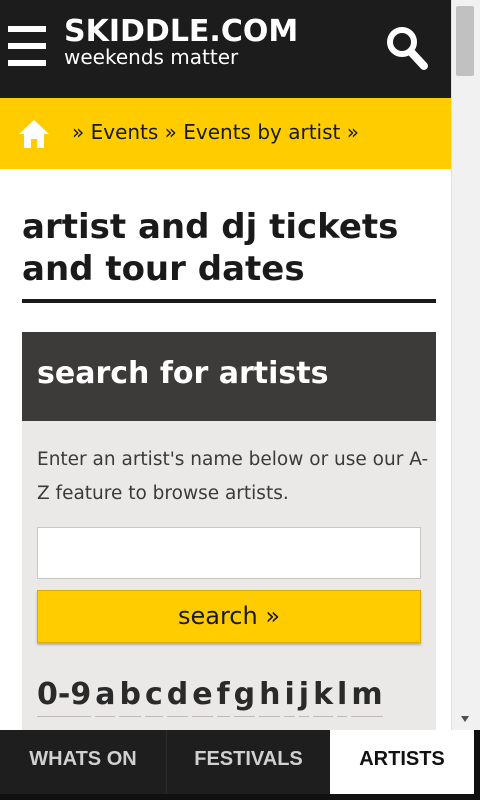  Describe the element at coordinates (130, 697) in the screenshot. I see `az-letter-link: b` at that location.